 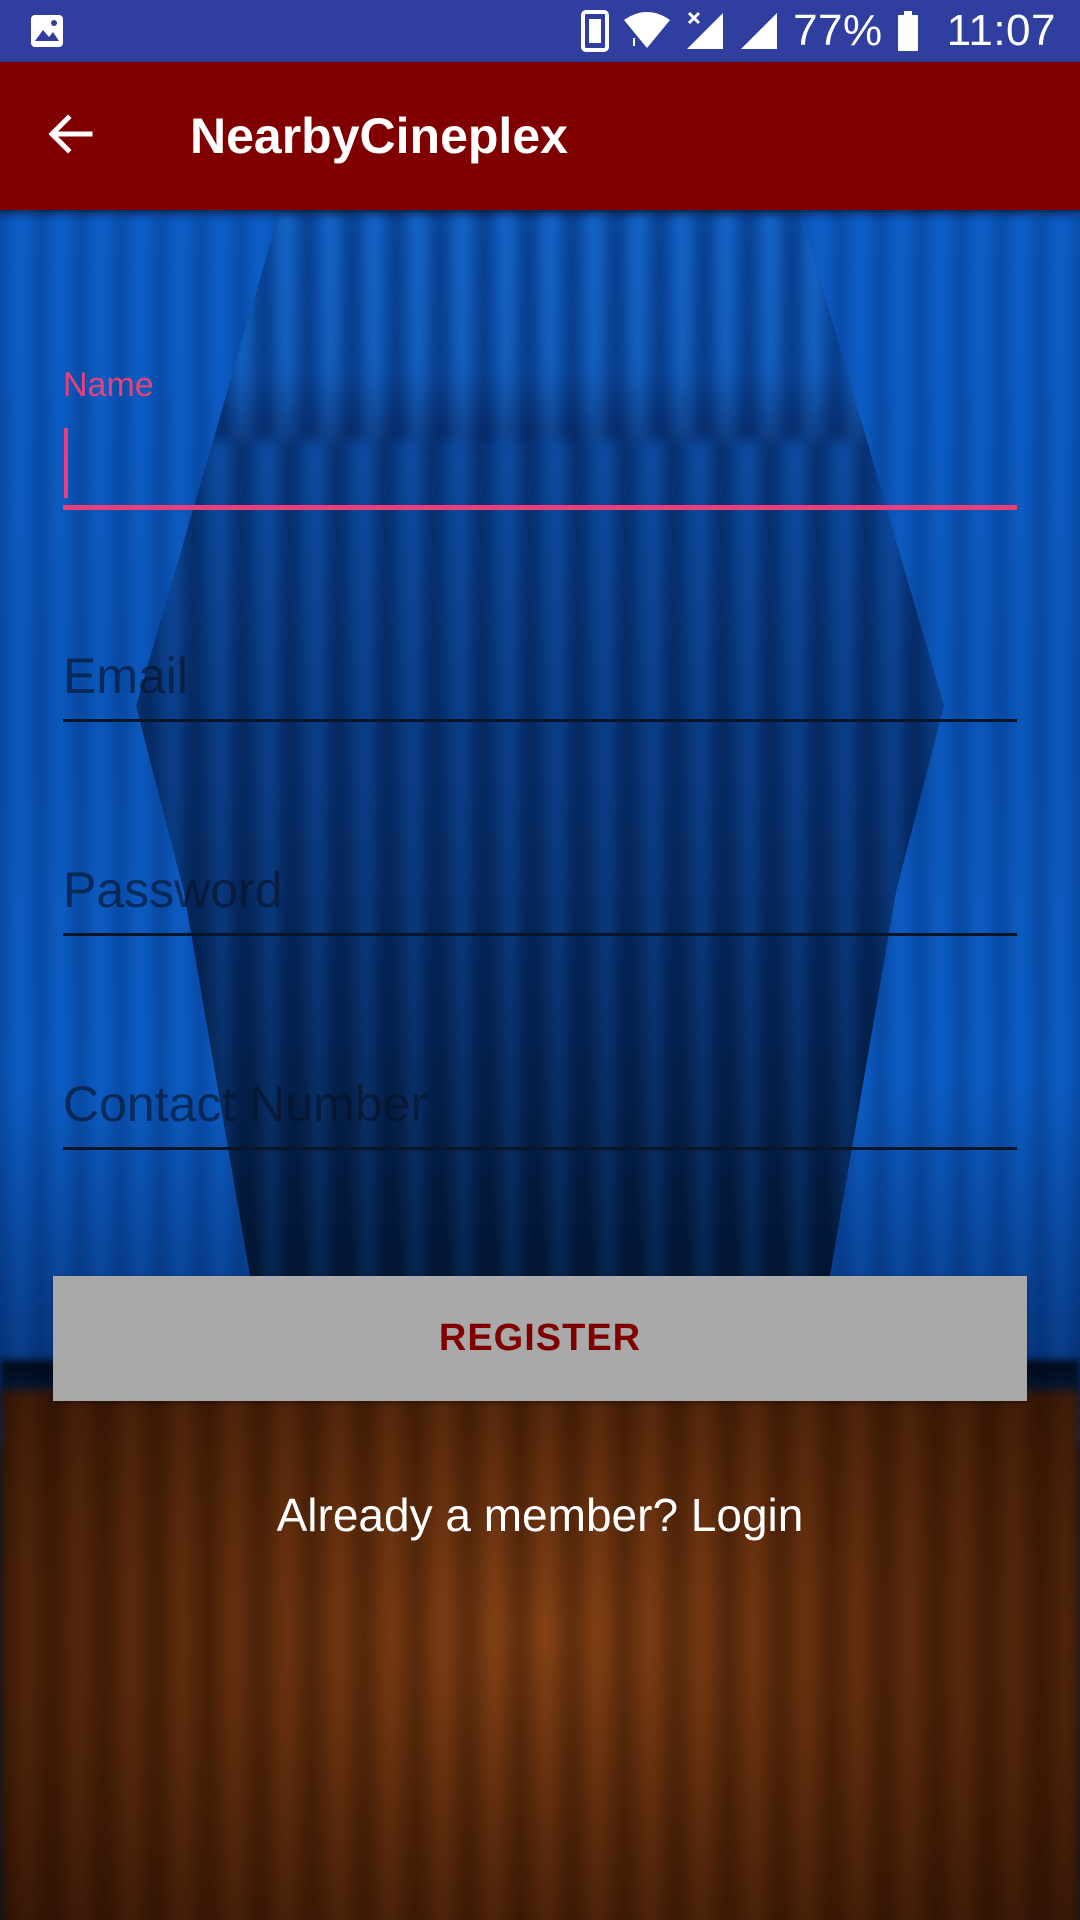 What do you see at coordinates (540, 466) in the screenshot?
I see `name-field` at bounding box center [540, 466].